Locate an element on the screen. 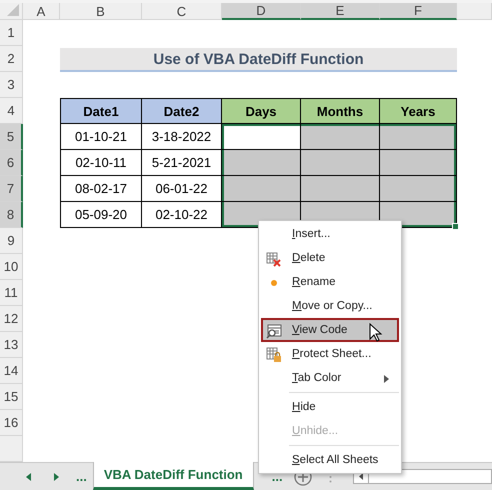 This screenshot has height=490, width=492. header-cell: Date2 is located at coordinates (182, 111).